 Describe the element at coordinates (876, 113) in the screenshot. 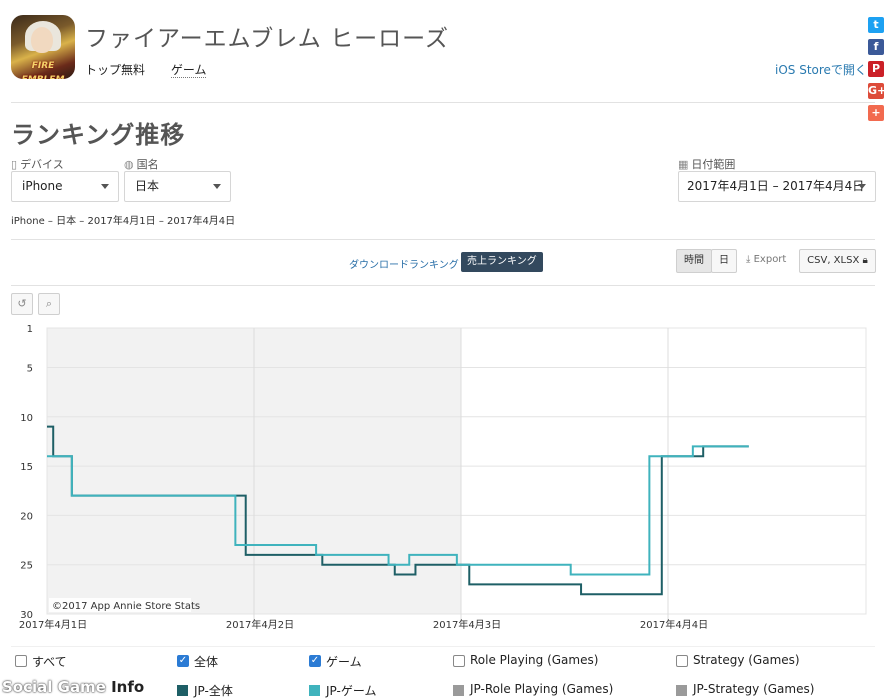

I see `share-plus-icon: +` at that location.